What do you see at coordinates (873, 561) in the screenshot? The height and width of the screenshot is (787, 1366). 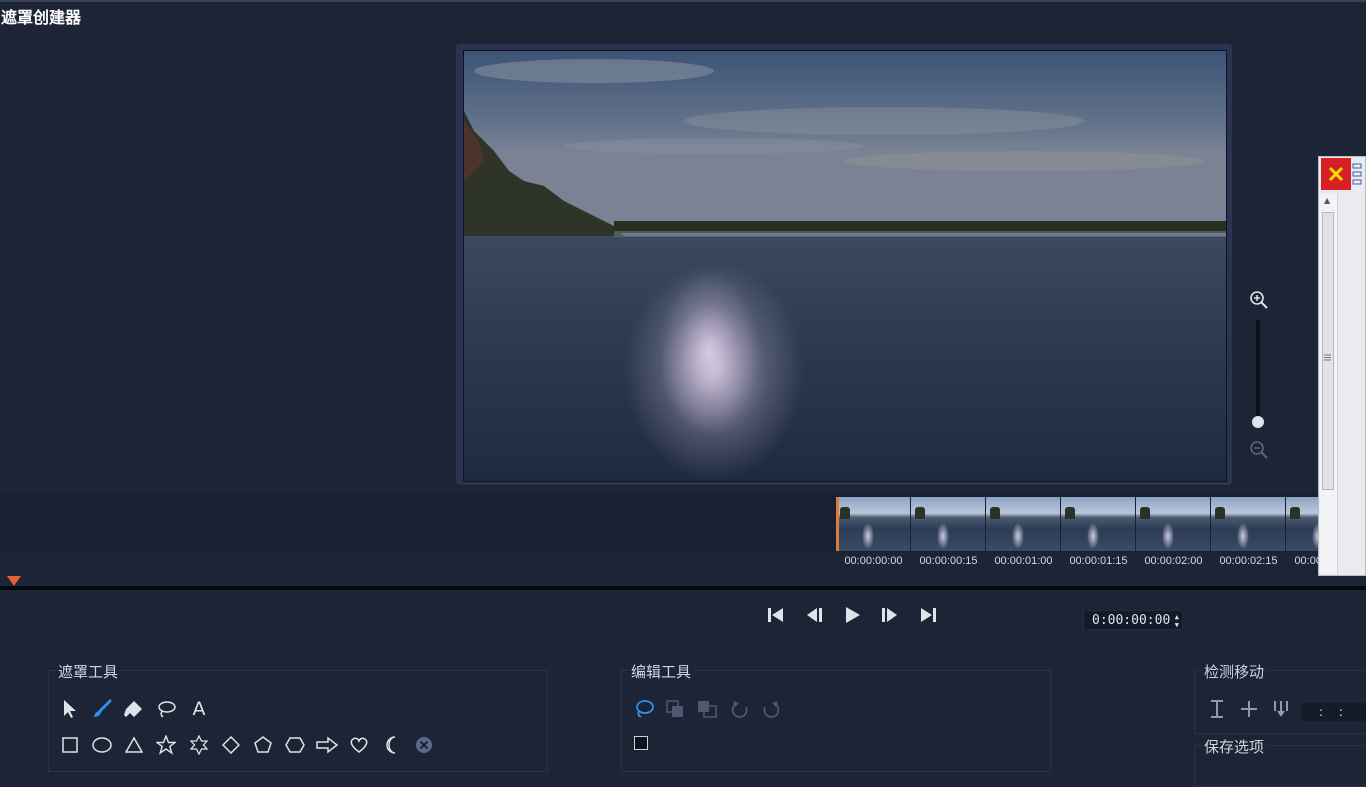 I see `timecode-label: 00:00:00:00` at bounding box center [873, 561].